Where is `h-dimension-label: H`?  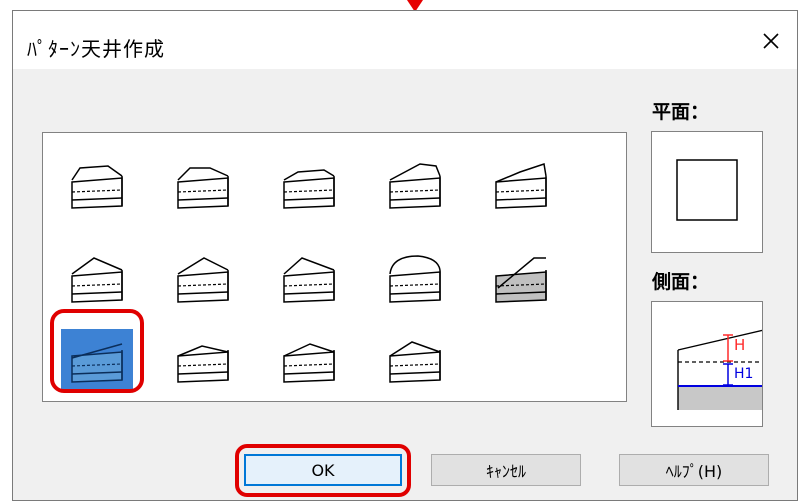
h-dimension-label: H is located at coordinates (740, 345).